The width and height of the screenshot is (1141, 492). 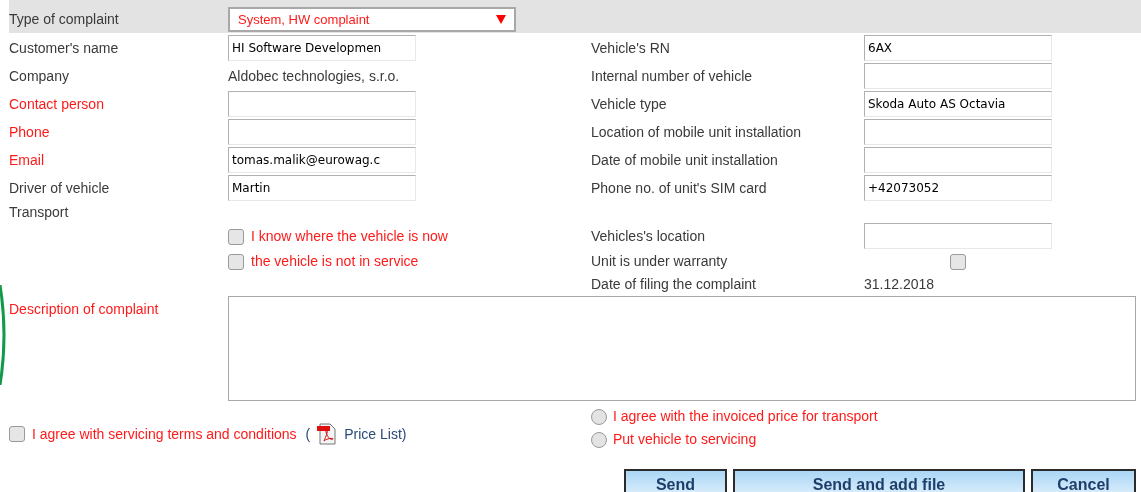 I want to click on field-label: Contact person, so click(x=57, y=104).